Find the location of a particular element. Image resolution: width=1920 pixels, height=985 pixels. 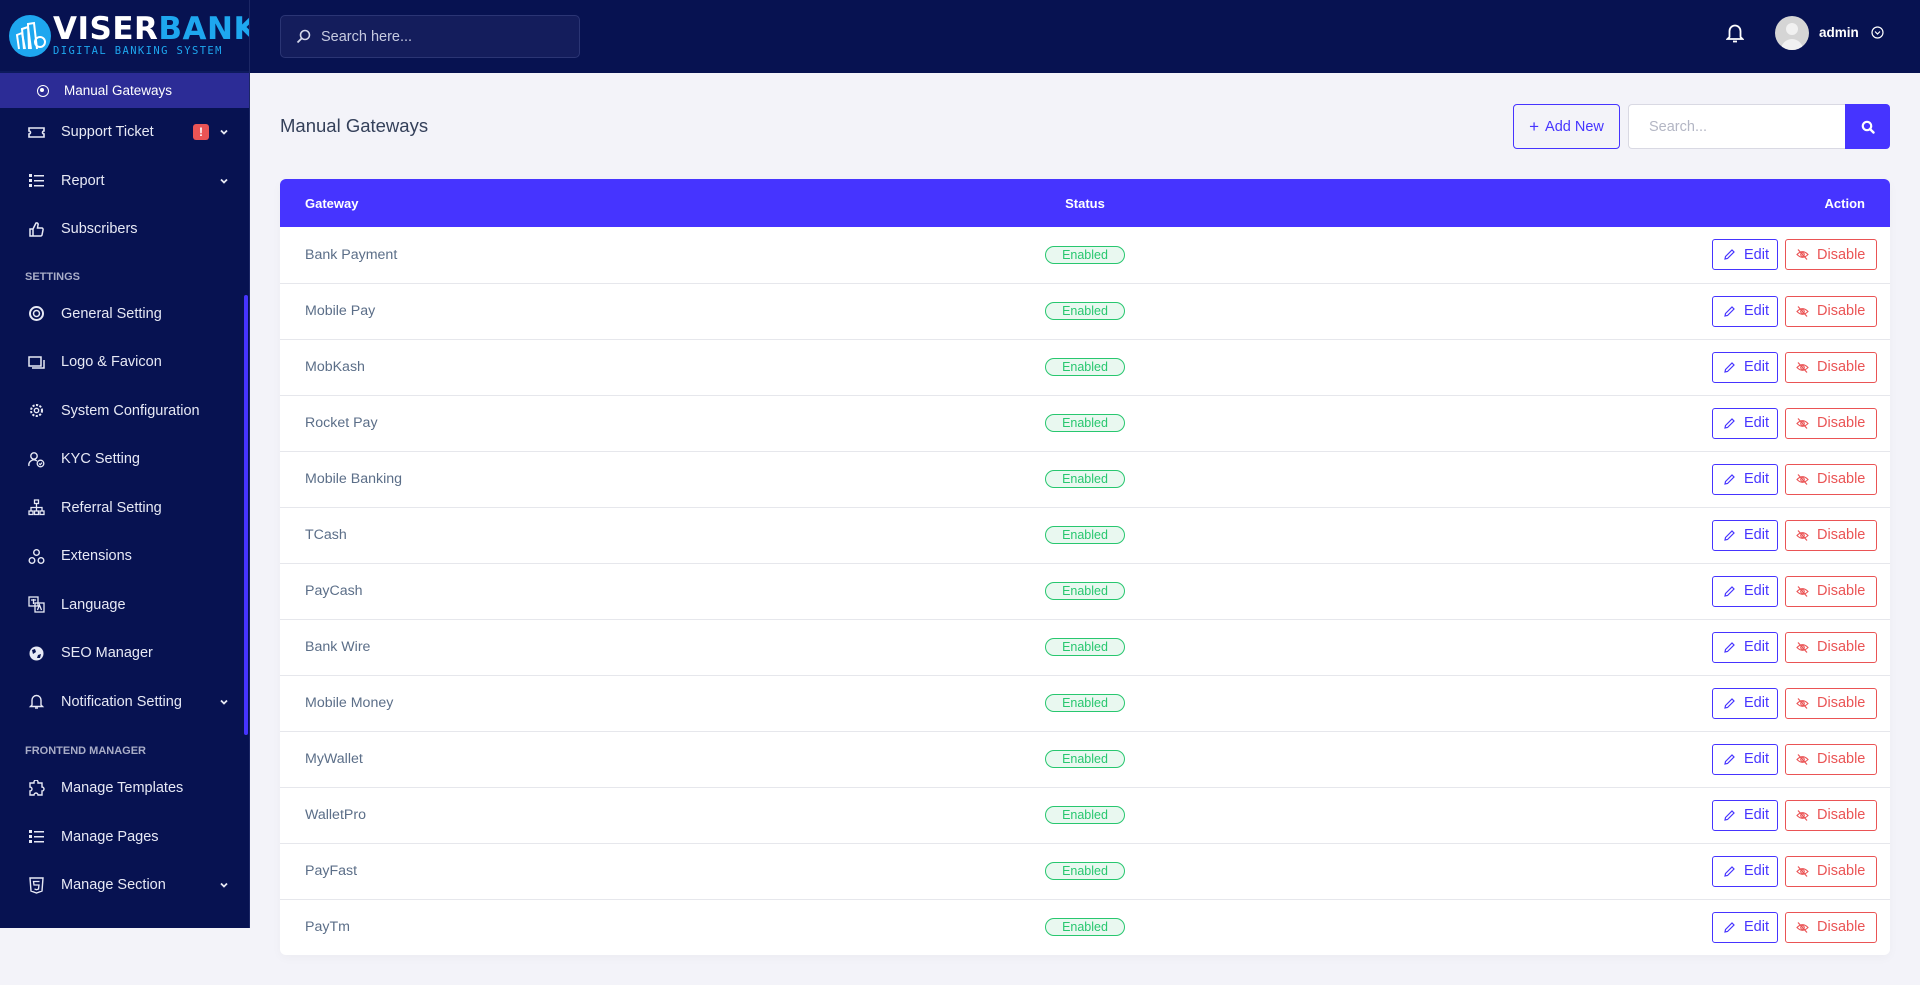

sidebar-item-referral-setting: Referral Setting is located at coordinates (124, 508).